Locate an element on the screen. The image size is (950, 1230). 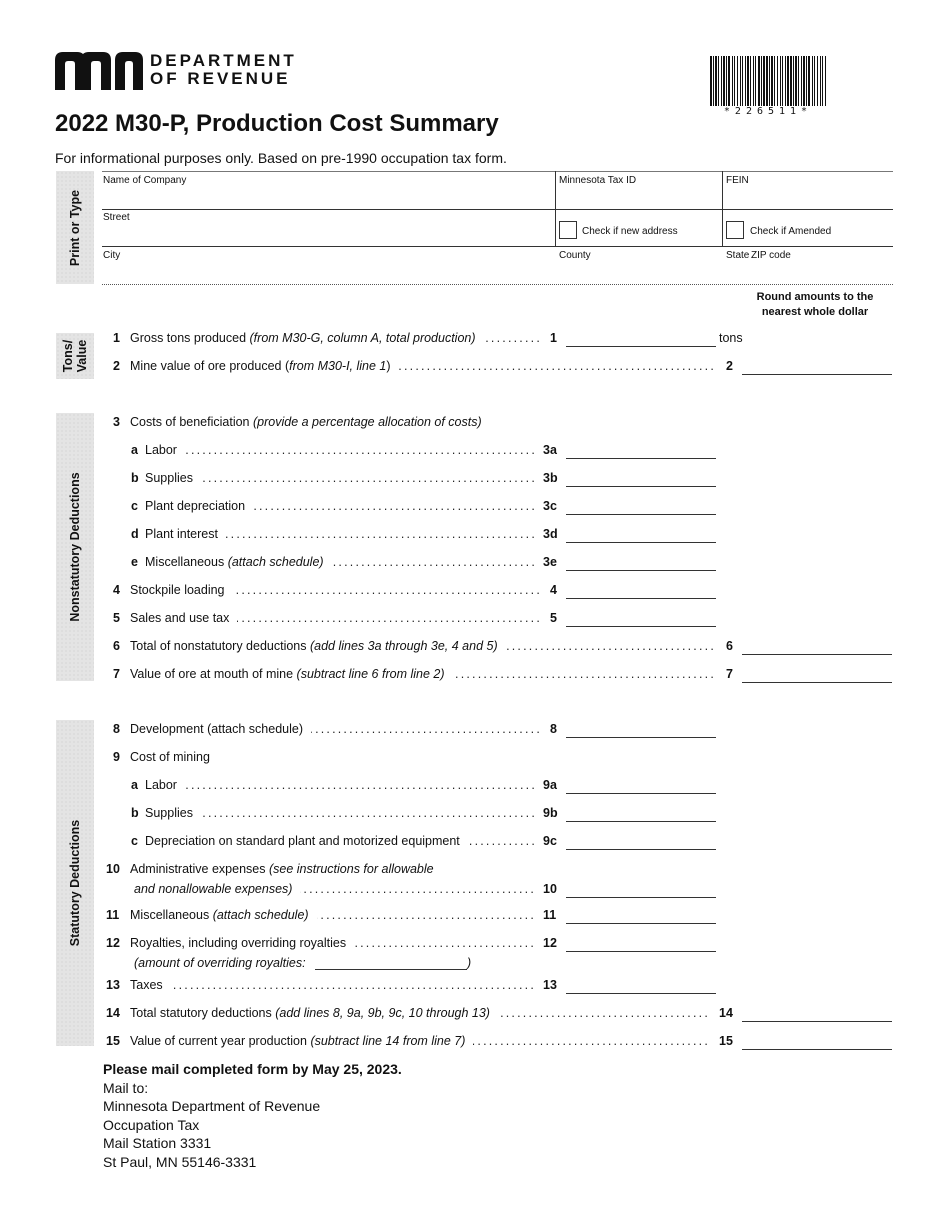
line-label: Supplies is located at coordinates (169, 478).